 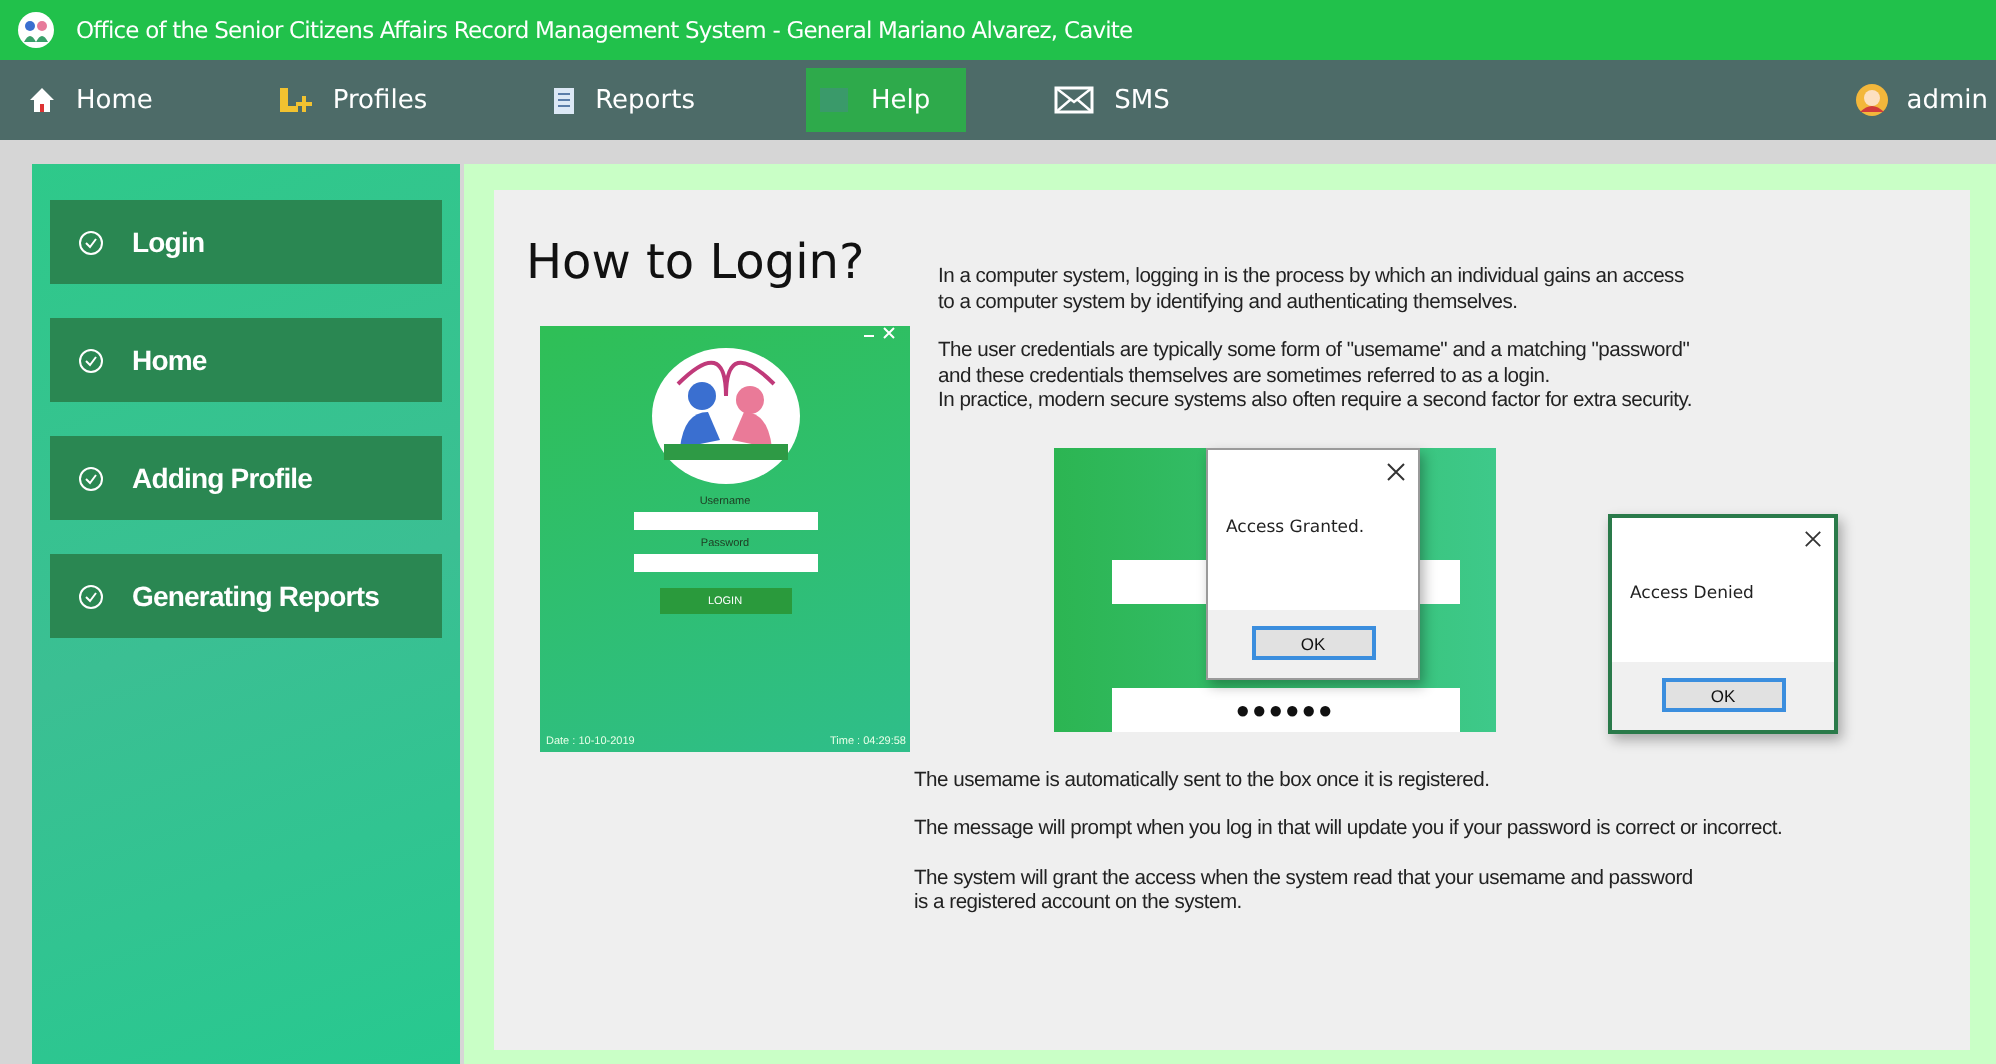 What do you see at coordinates (246, 360) in the screenshot?
I see `sidebar-item: Home` at bounding box center [246, 360].